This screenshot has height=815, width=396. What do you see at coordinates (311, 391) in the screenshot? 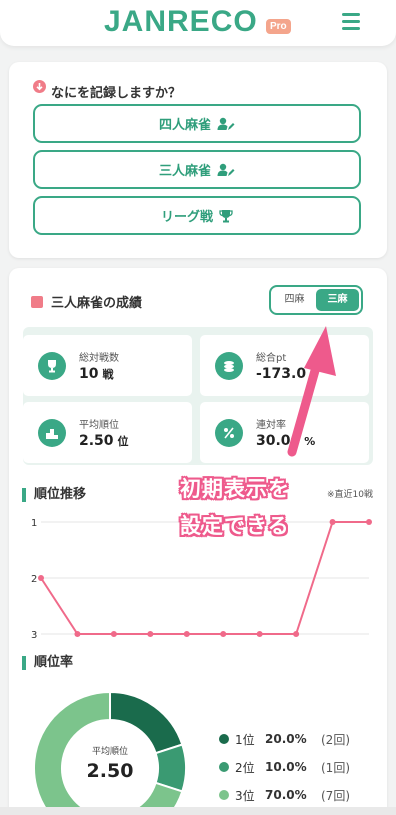
I see `annotation-arrow` at bounding box center [311, 391].